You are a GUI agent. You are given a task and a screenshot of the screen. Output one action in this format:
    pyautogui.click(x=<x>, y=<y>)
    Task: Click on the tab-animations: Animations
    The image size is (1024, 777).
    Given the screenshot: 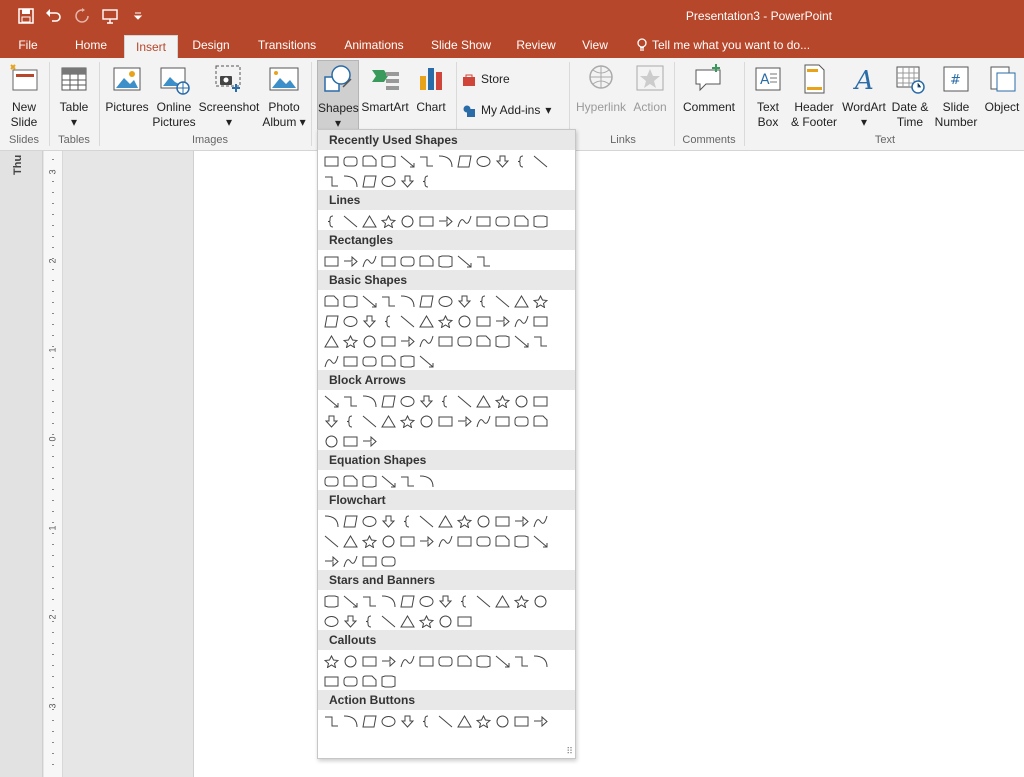 What is the action you would take?
    pyautogui.click(x=374, y=45)
    